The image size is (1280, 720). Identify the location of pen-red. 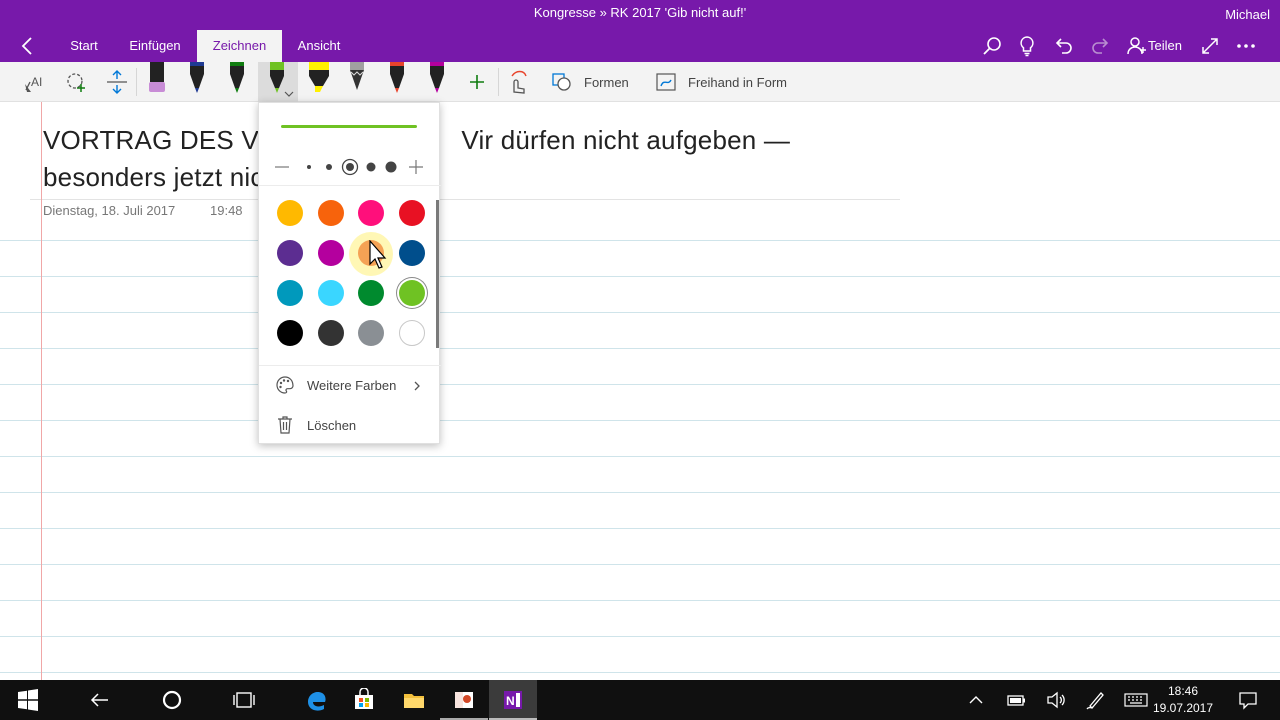
(397, 80).